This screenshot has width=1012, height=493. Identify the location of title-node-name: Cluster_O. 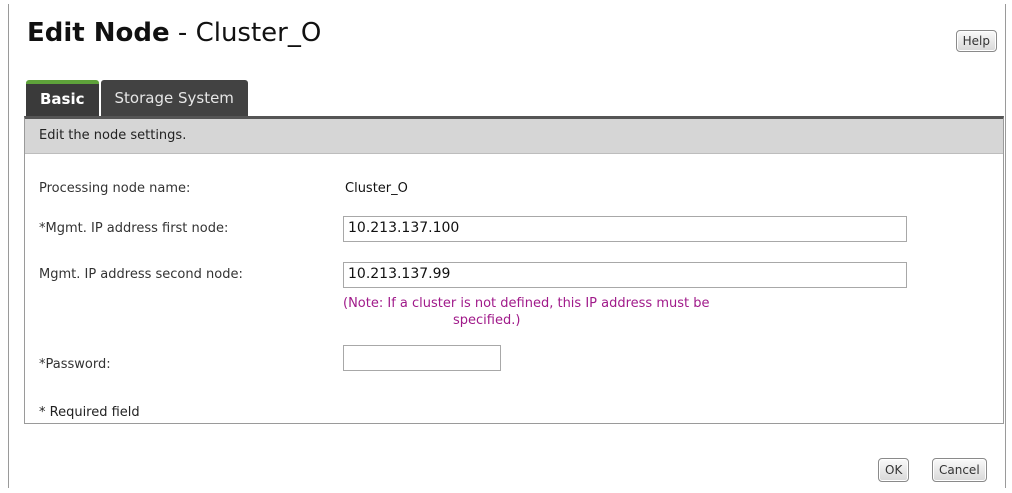
(258, 33).